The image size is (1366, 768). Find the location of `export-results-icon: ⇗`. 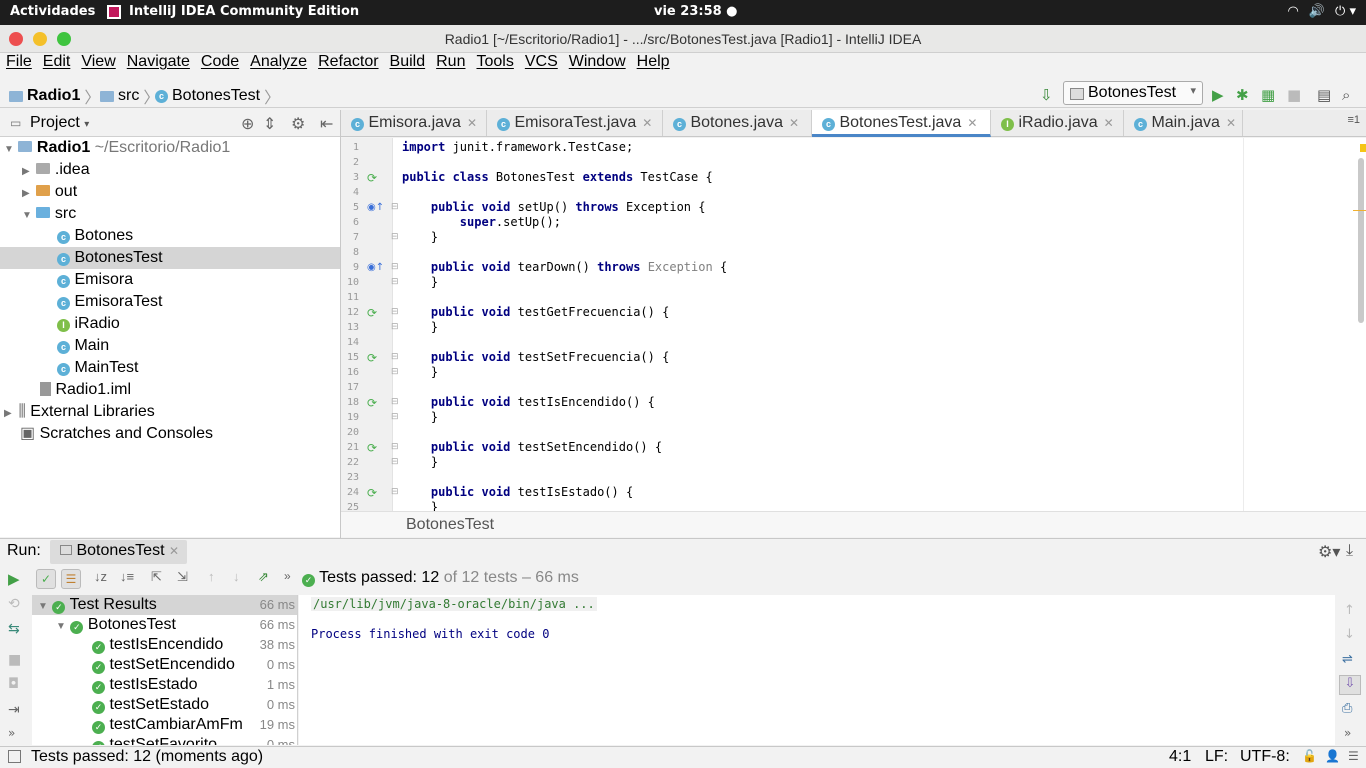

export-results-icon: ⇗ is located at coordinates (263, 577).